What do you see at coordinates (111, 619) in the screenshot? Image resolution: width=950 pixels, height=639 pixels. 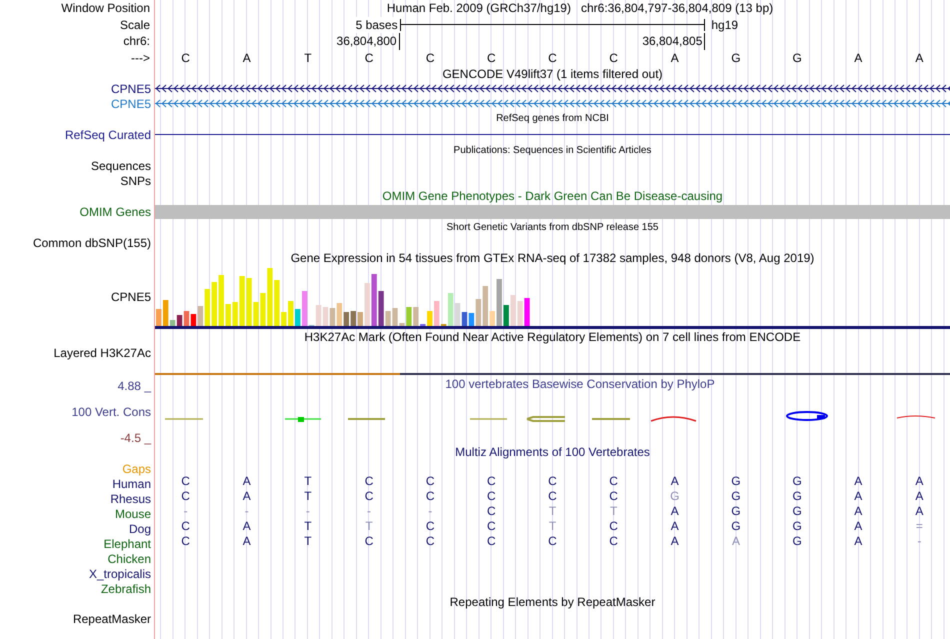 I see `track-label: RepeatMasker` at bounding box center [111, 619].